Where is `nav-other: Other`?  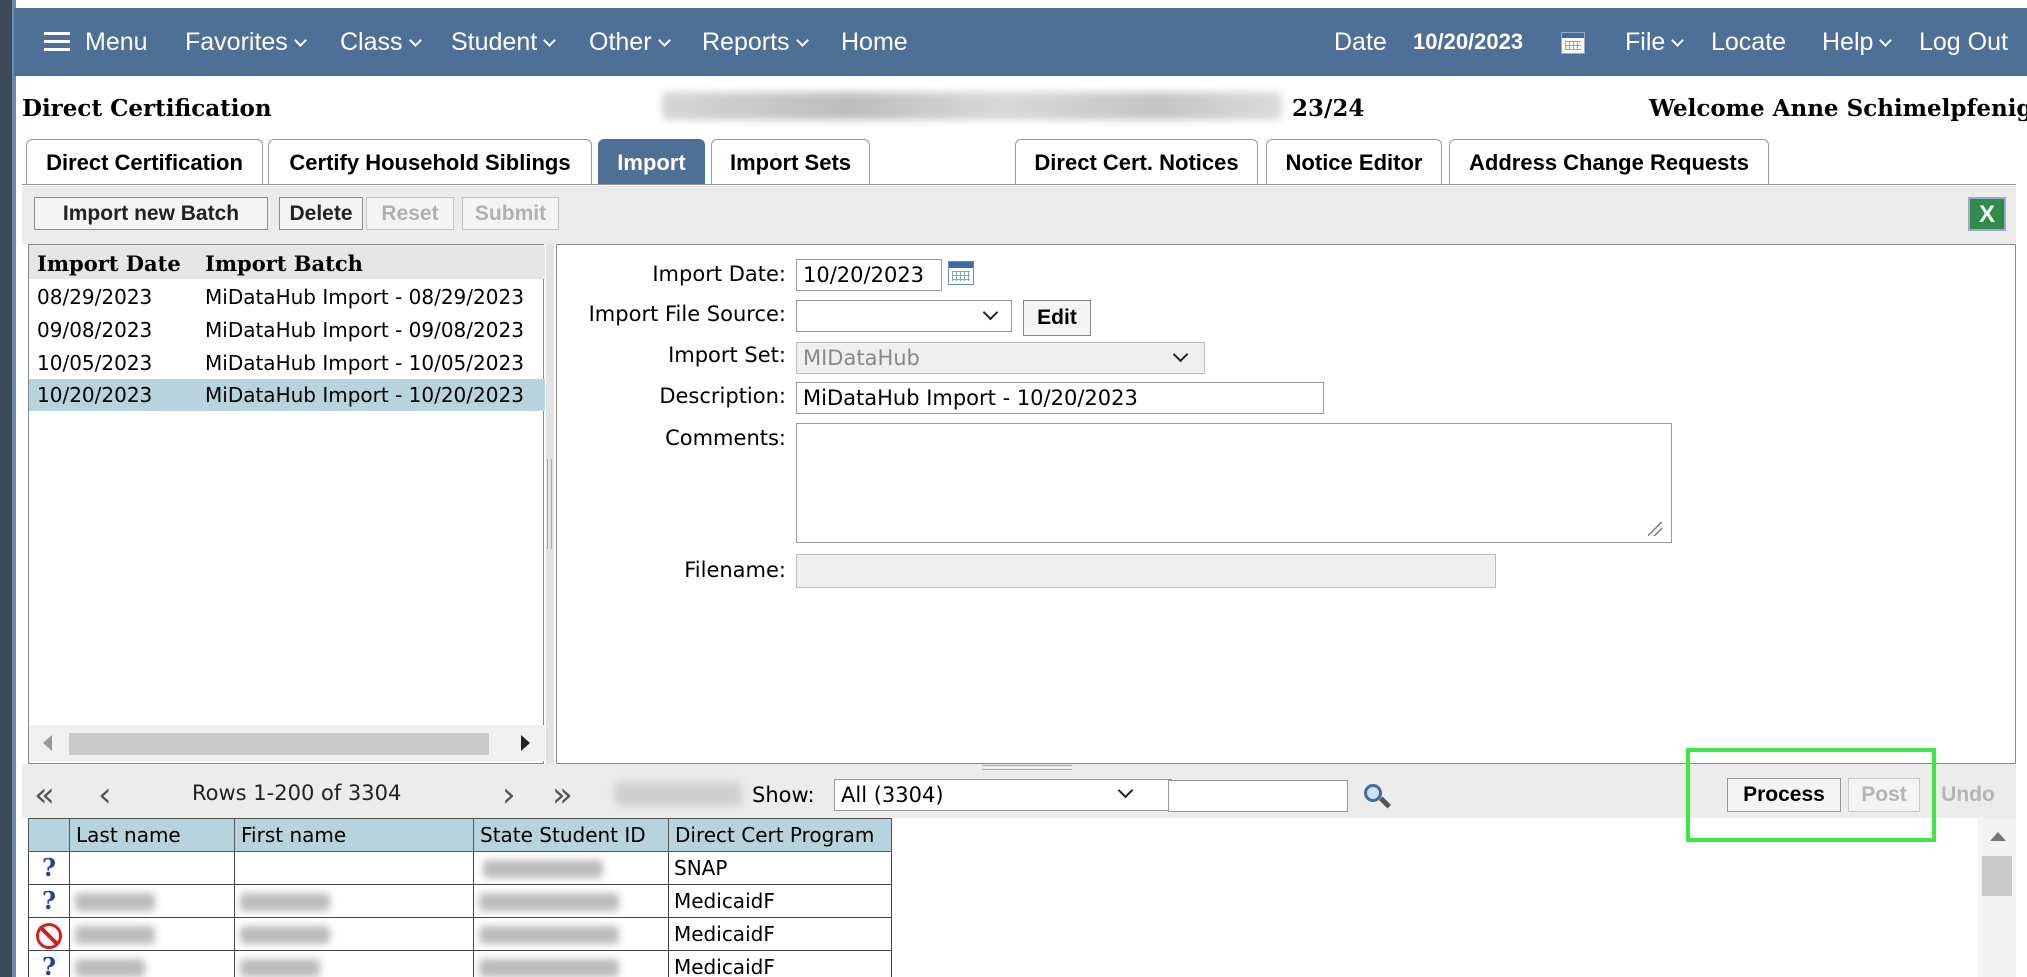
nav-other: Other is located at coordinates (630, 42).